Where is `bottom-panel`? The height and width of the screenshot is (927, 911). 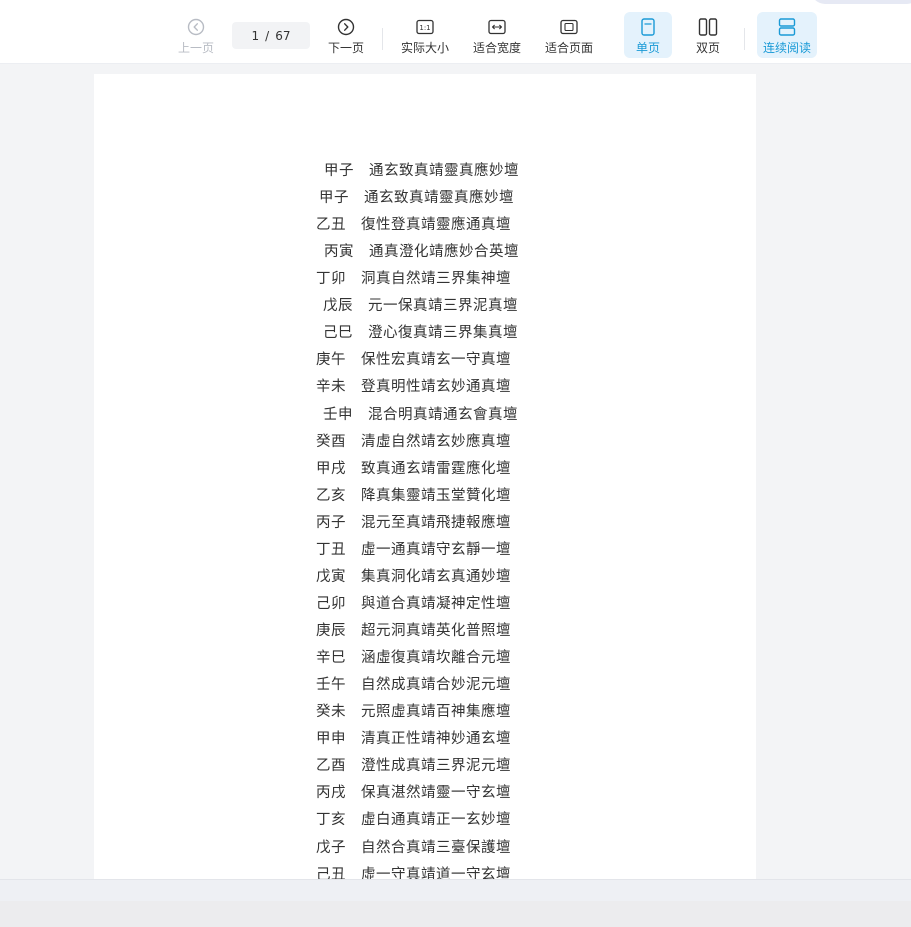 bottom-panel is located at coordinates (455, 914).